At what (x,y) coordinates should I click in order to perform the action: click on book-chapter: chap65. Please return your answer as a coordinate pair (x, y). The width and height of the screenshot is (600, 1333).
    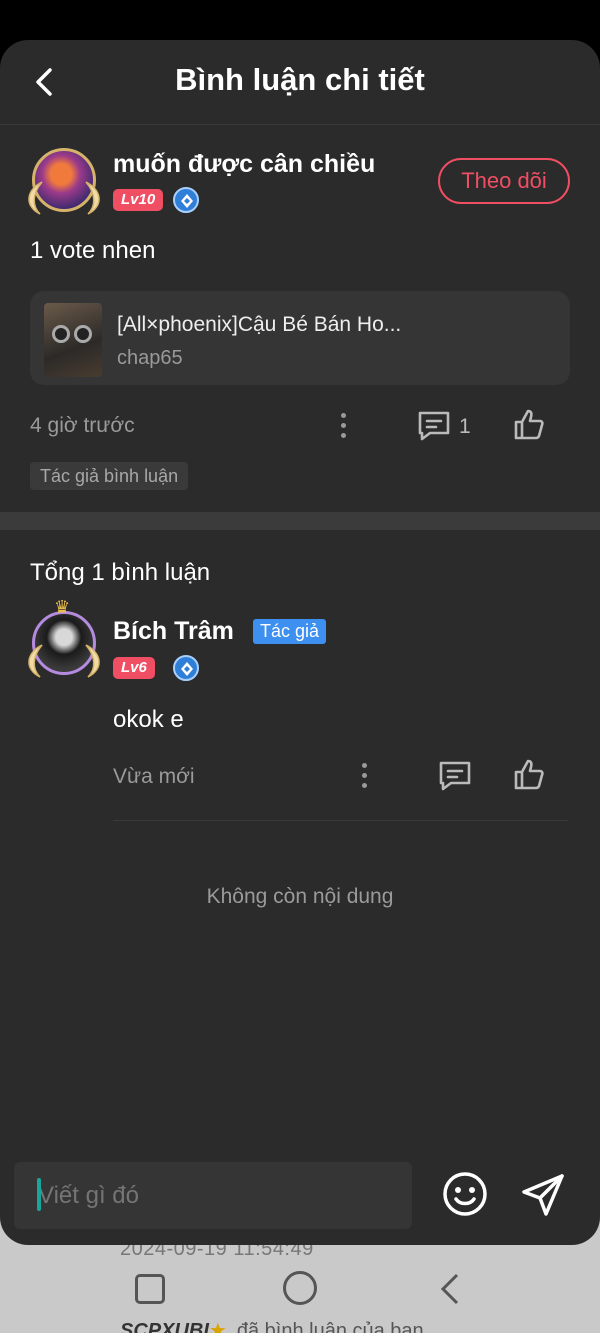
    Looking at the image, I should click on (150, 358).